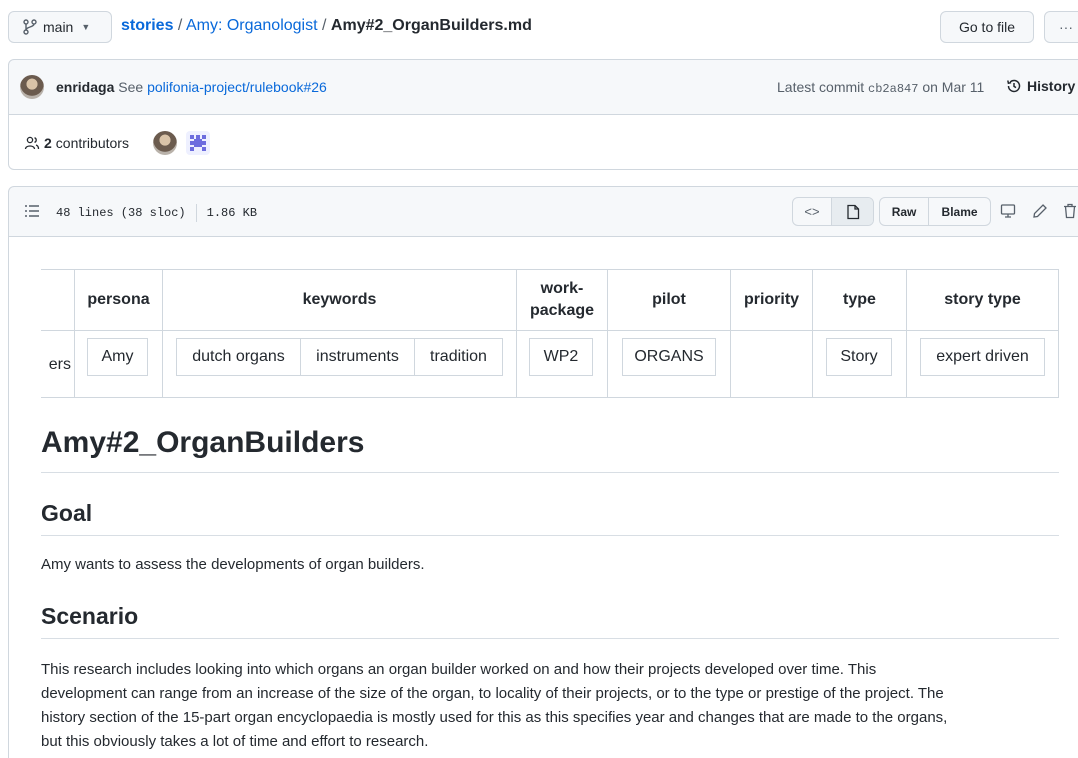 The height and width of the screenshot is (758, 1078). I want to click on latest-commit: Latest commit cb2a847 on Mar 11, so click(880, 87).